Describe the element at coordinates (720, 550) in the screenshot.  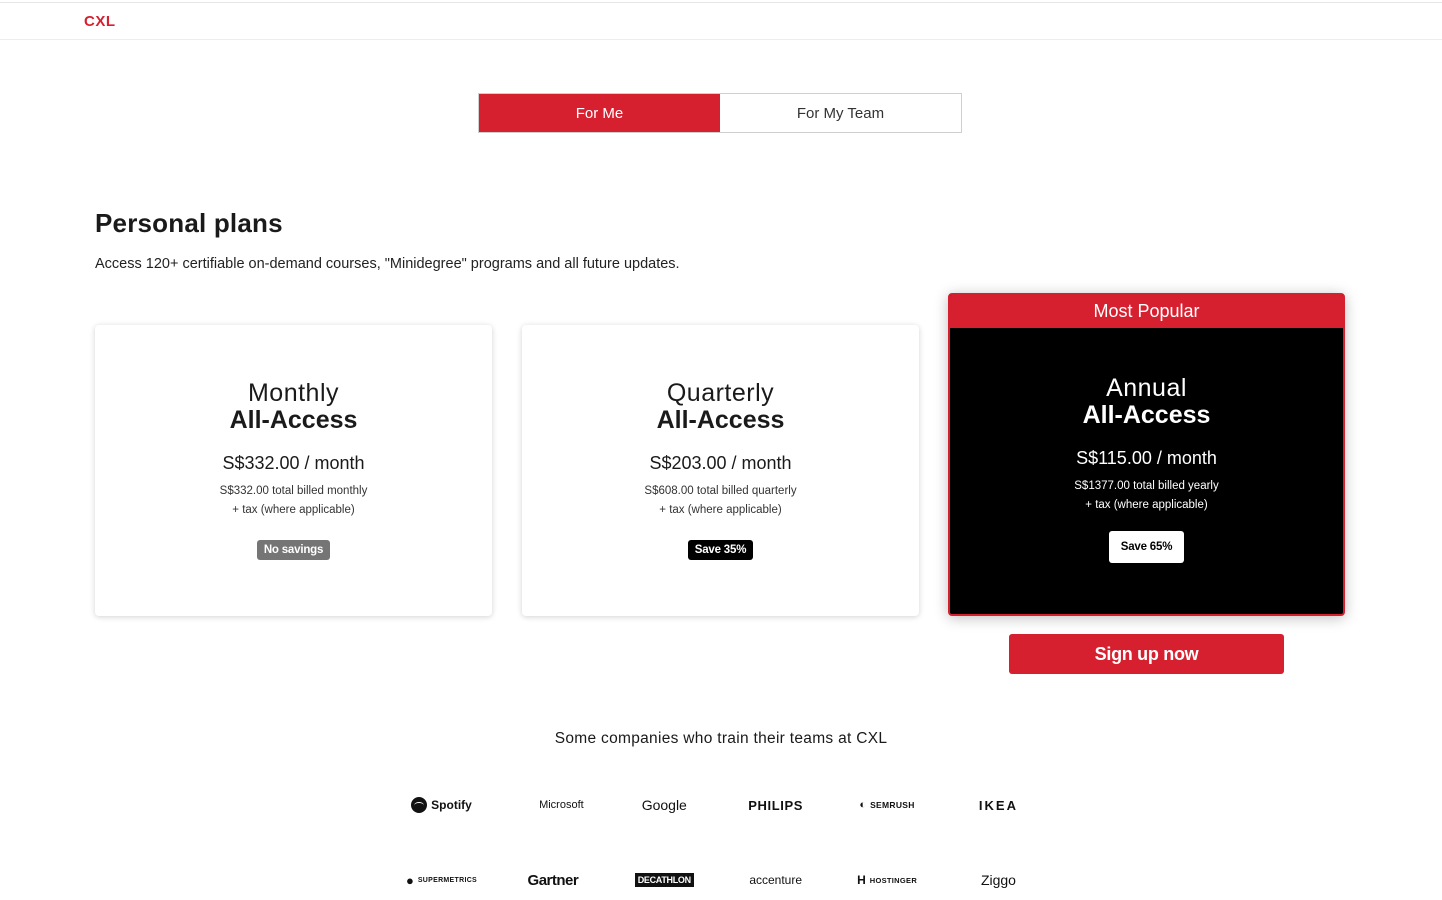
I see `savings-badge: Save 35%` at that location.